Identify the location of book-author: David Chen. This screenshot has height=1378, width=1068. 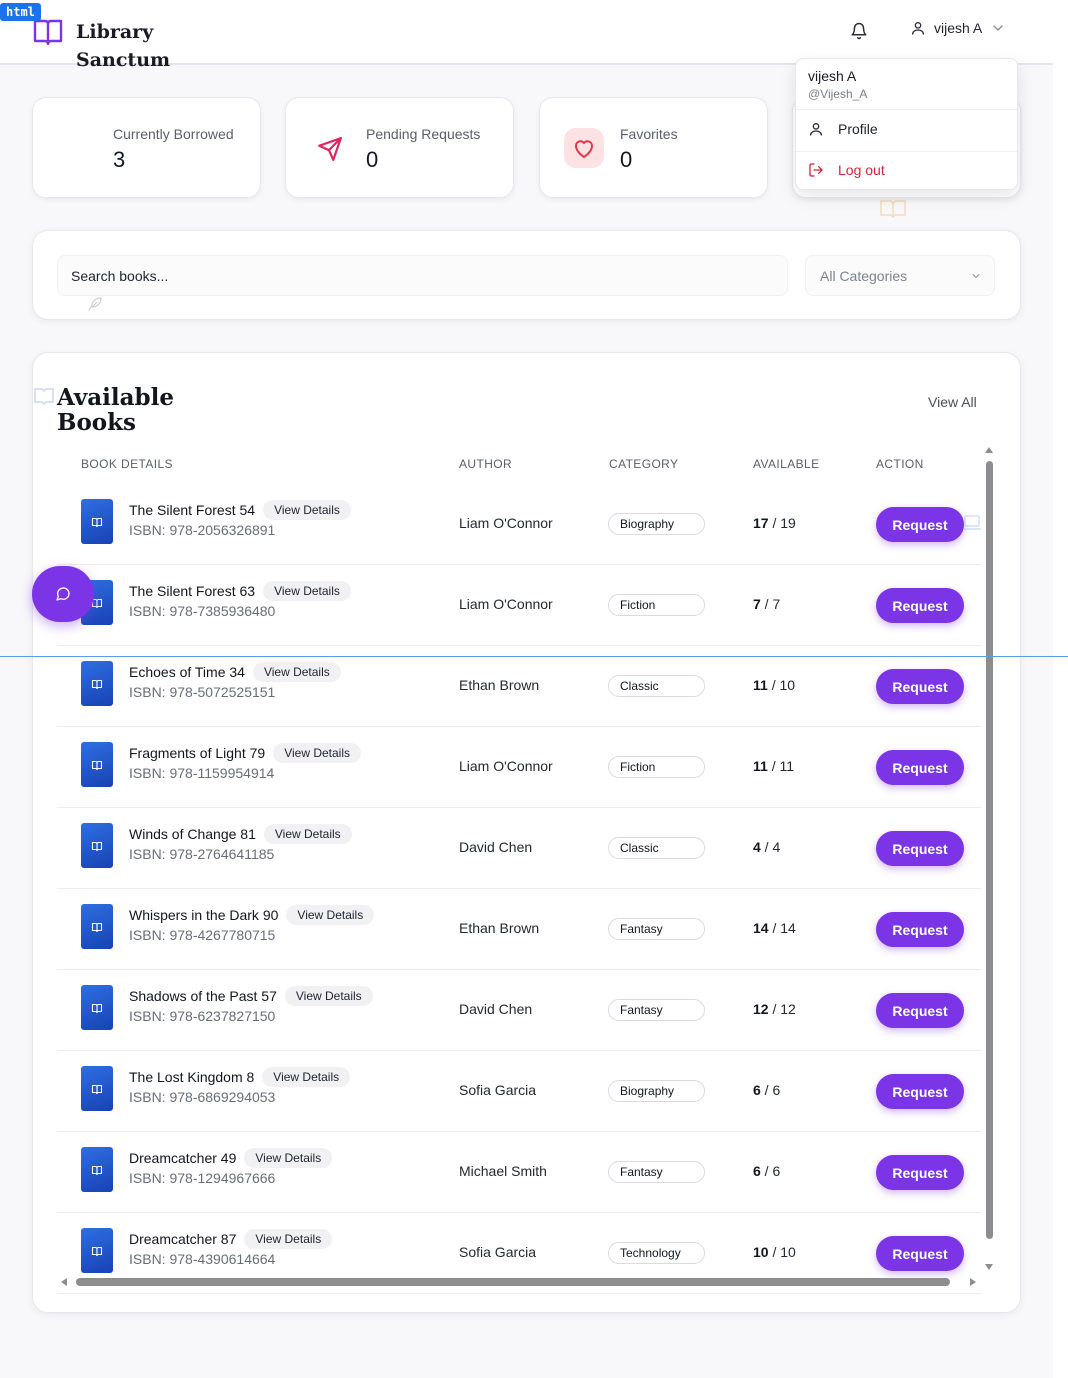
(496, 1009).